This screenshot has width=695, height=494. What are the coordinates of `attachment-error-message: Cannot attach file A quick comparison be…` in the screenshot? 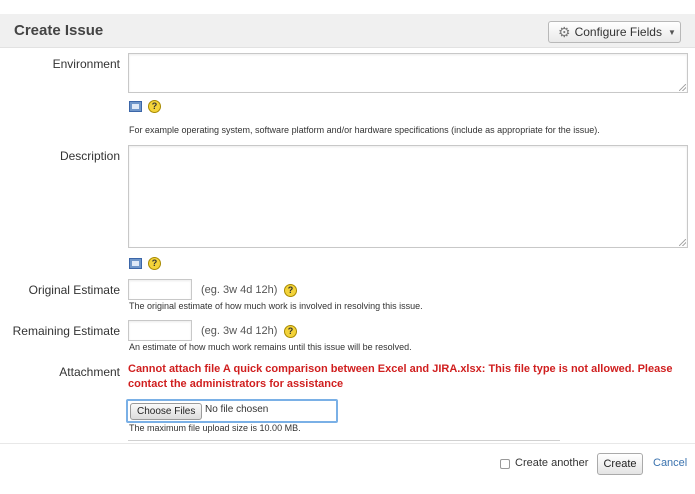 It's located at (400, 376).